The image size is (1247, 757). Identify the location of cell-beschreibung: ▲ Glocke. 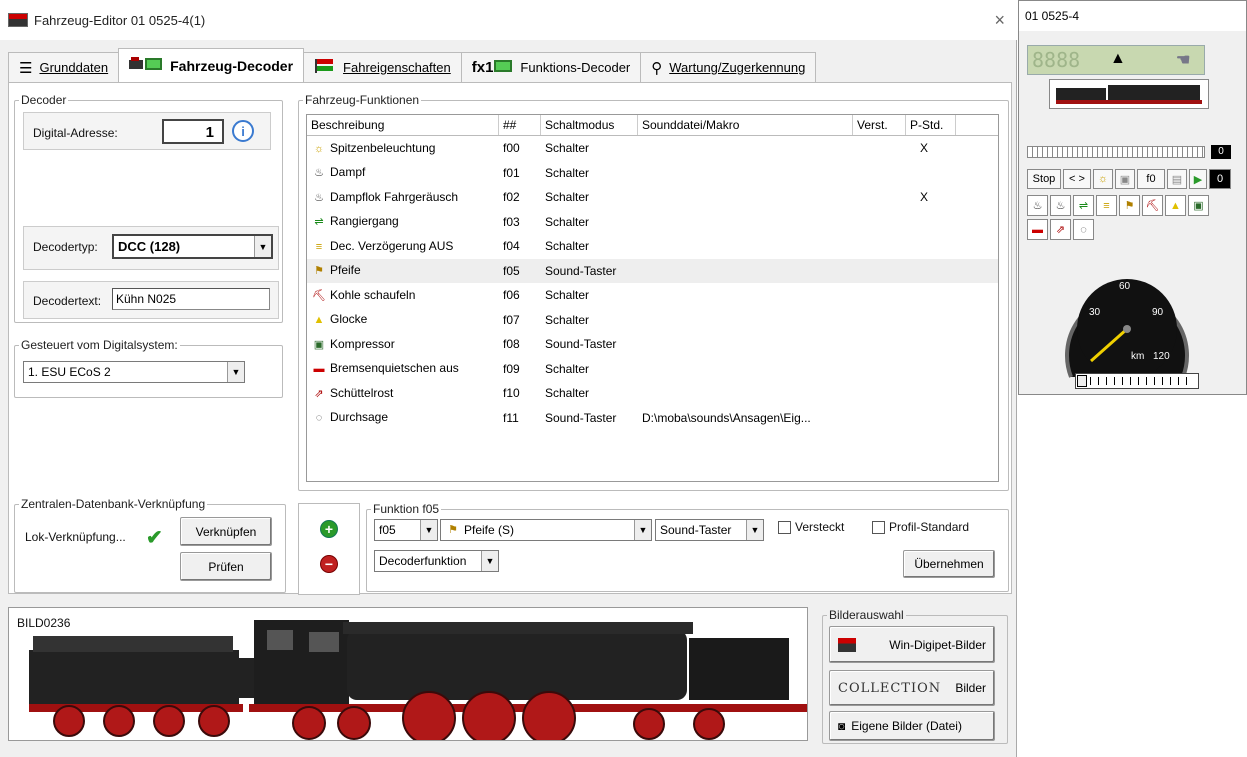
(403, 319).